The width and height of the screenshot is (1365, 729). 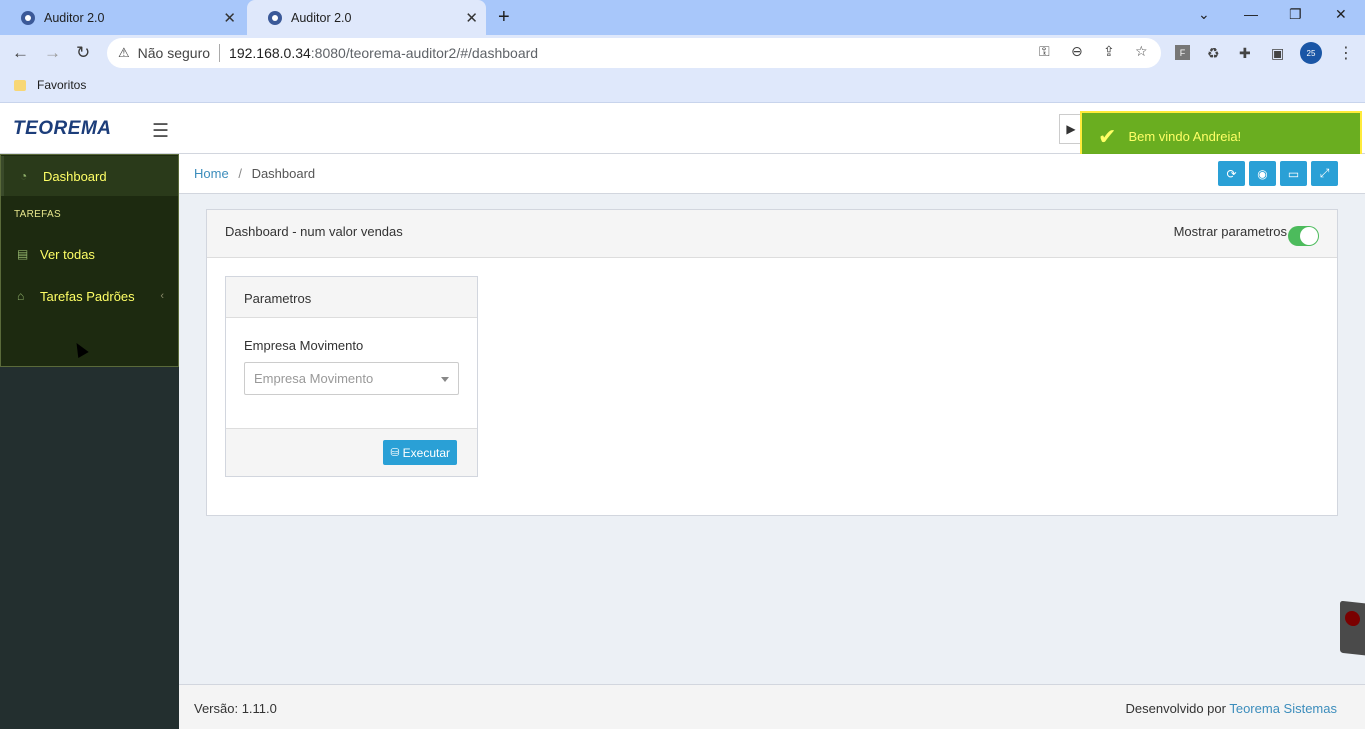 What do you see at coordinates (24, 176) in the screenshot?
I see `dashboard-gauge-icon: ◔` at bounding box center [24, 176].